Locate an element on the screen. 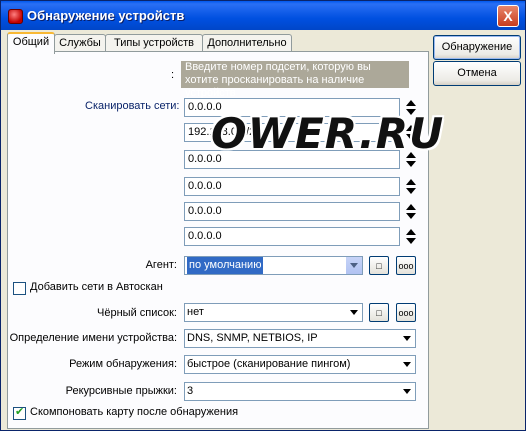  device-name-label: Определение имени устройства: is located at coordinates (93, 338).